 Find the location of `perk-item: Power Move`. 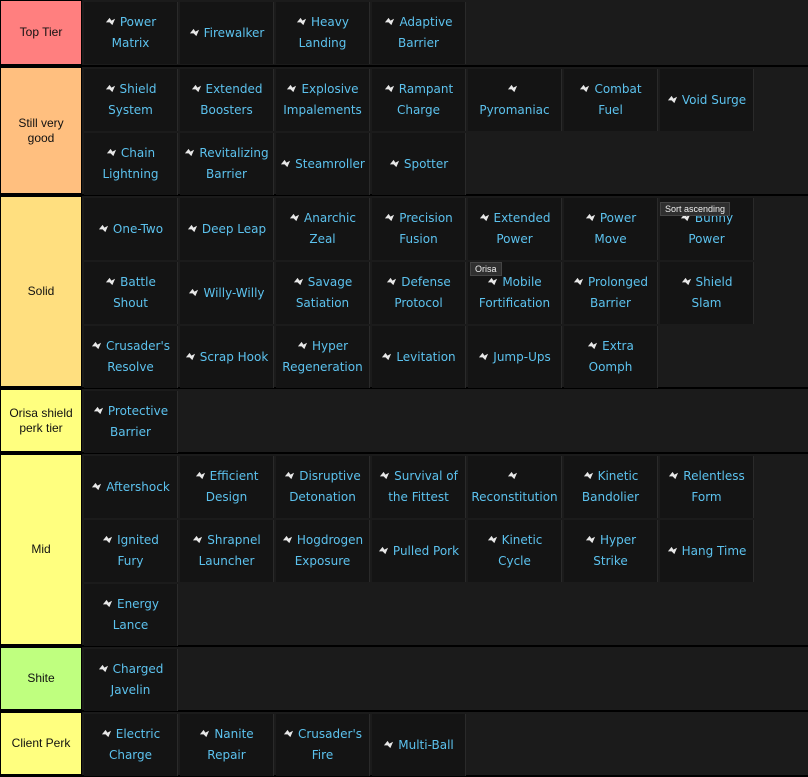

perk-item: Power Move is located at coordinates (611, 229).